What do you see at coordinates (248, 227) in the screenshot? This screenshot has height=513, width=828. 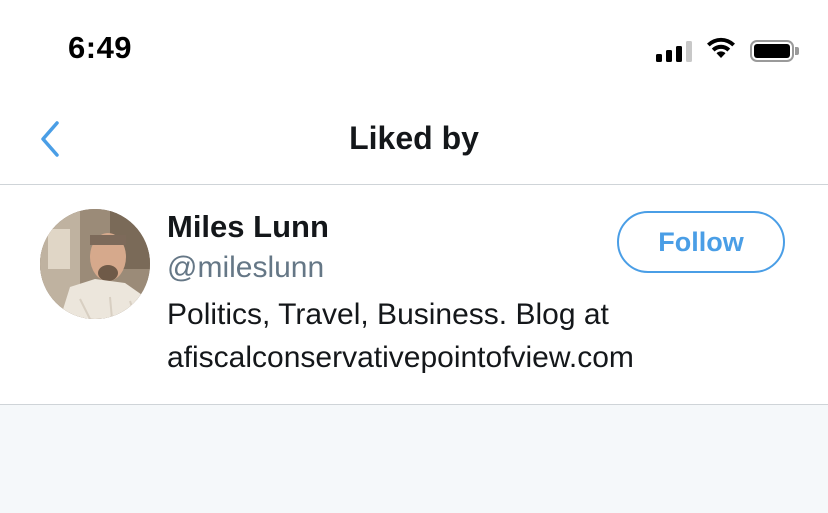 I see `user-name: Miles Lunn` at bounding box center [248, 227].